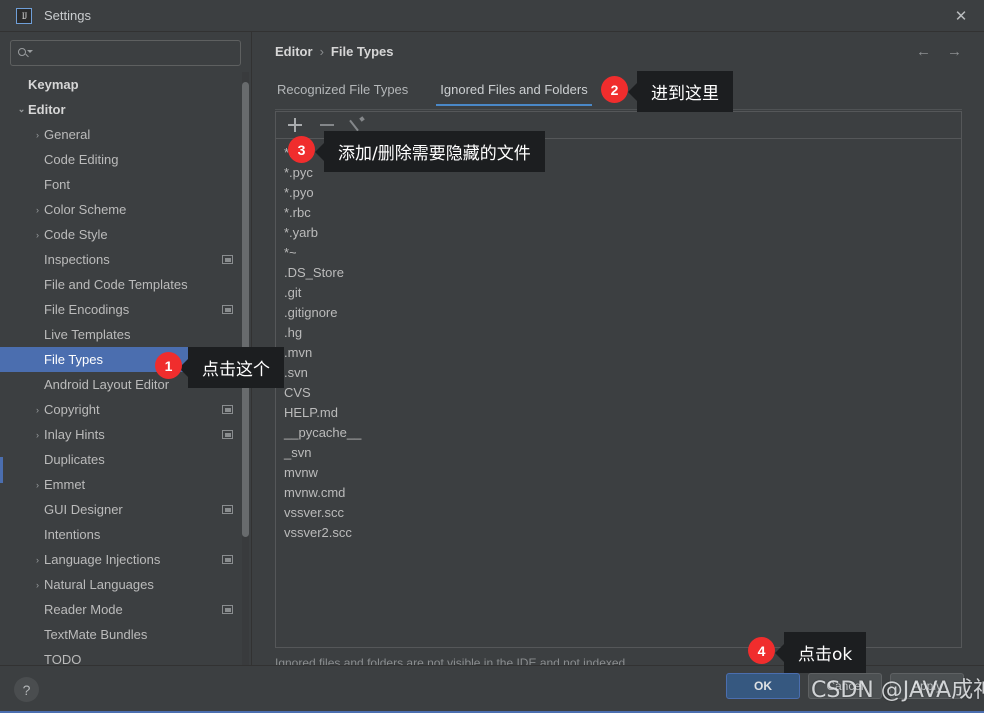 The width and height of the screenshot is (984, 713). What do you see at coordinates (77, 259) in the screenshot?
I see `sidebar-item-label: Inspections` at bounding box center [77, 259].